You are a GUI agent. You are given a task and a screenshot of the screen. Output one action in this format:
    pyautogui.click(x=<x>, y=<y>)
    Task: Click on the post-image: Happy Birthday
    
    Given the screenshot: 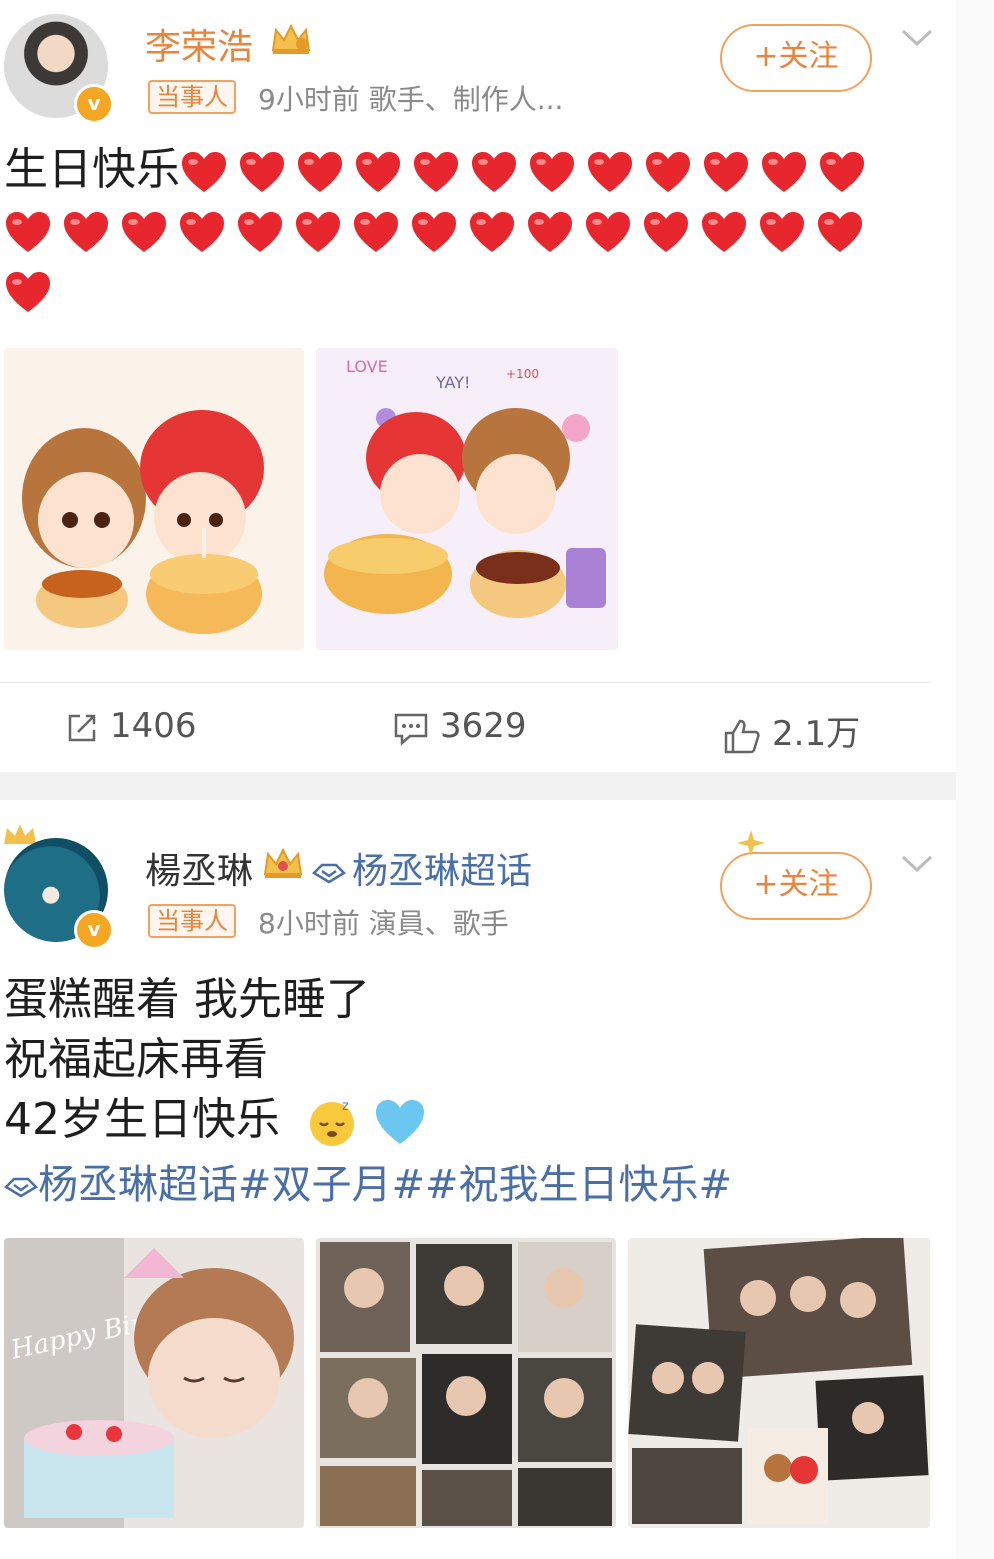 What is the action you would take?
    pyautogui.click(x=154, y=1383)
    